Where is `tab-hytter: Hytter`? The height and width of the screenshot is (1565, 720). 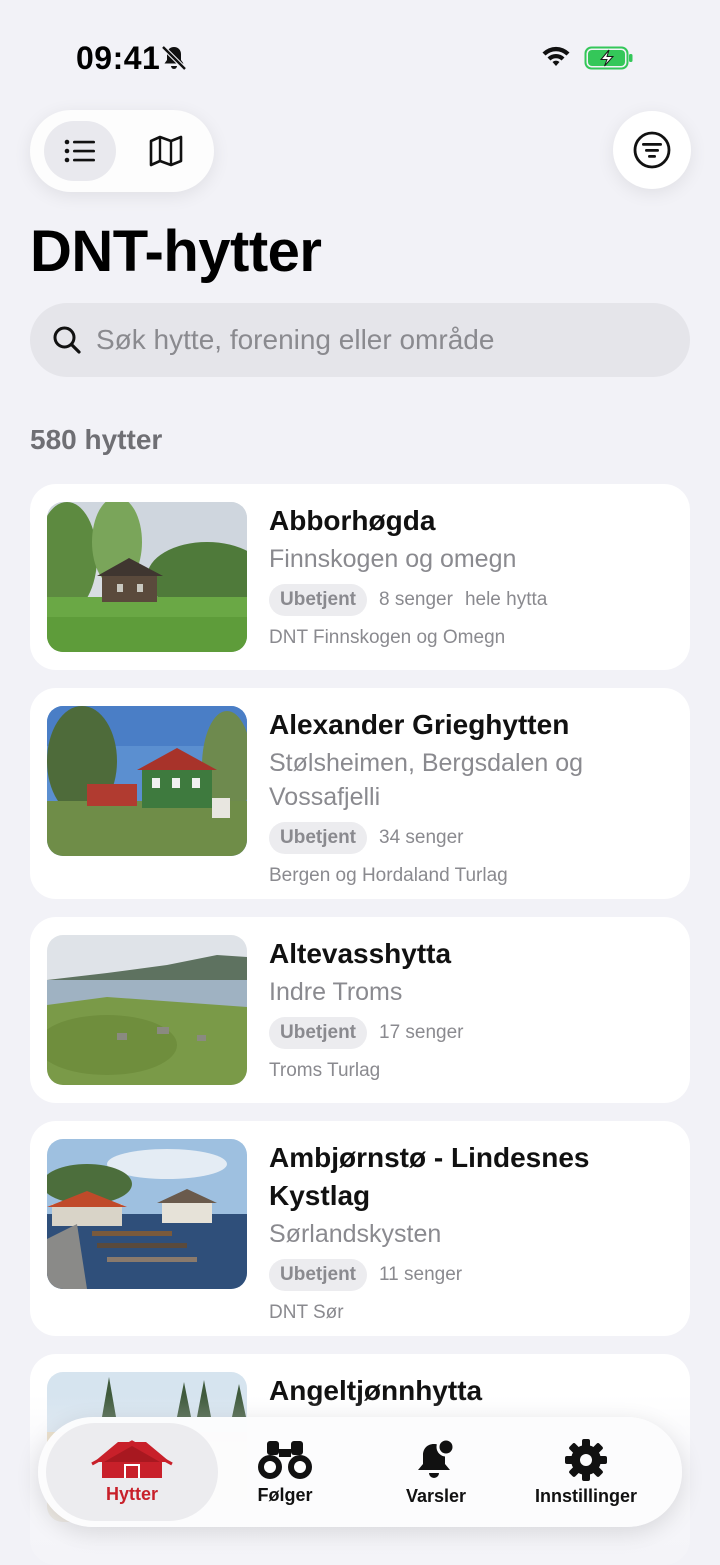 tab-hytter: Hytter is located at coordinates (132, 1472).